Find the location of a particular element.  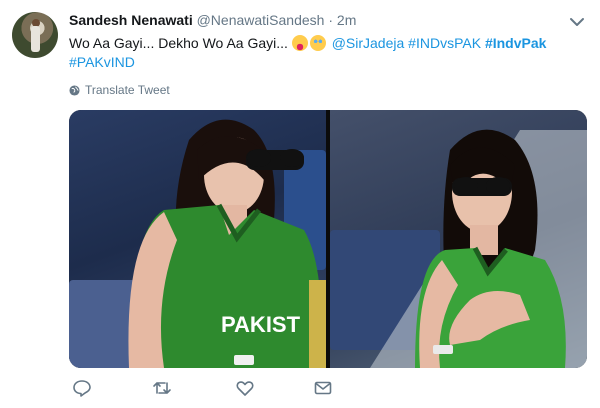

user-avatar is located at coordinates (35, 35).